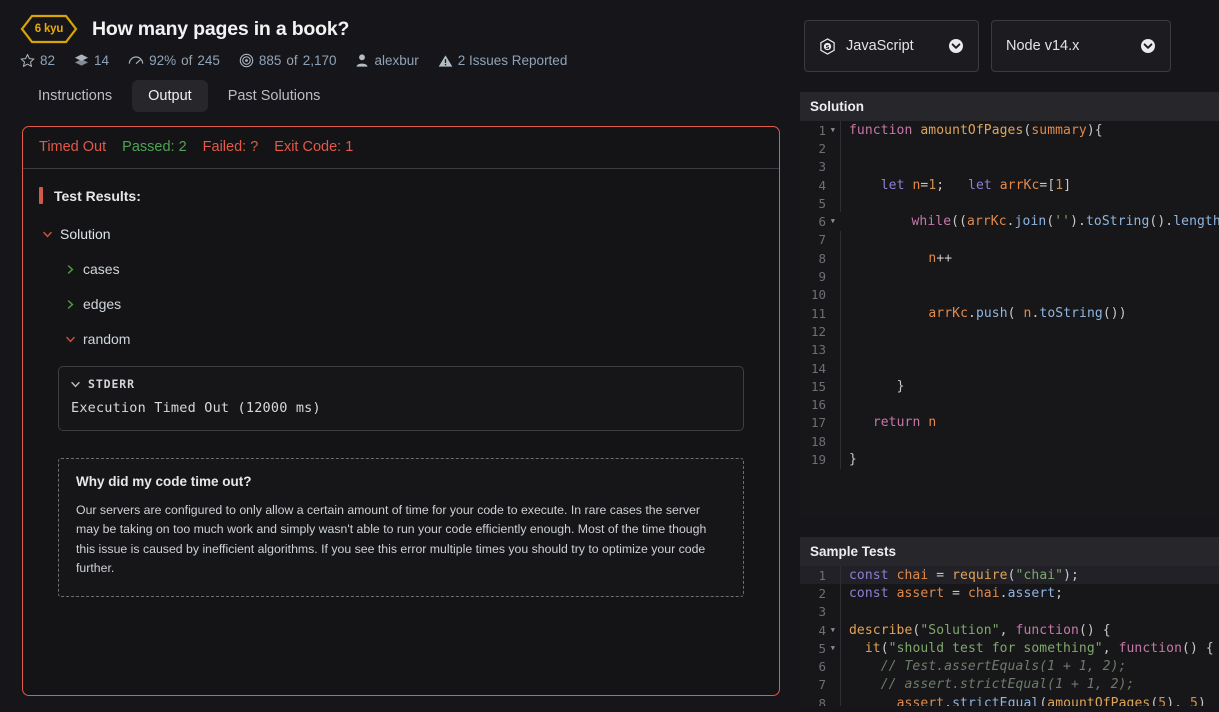 The width and height of the screenshot is (1219, 712). Describe the element at coordinates (403, 304) in the screenshot. I see `tree-node-edges: edges` at that location.